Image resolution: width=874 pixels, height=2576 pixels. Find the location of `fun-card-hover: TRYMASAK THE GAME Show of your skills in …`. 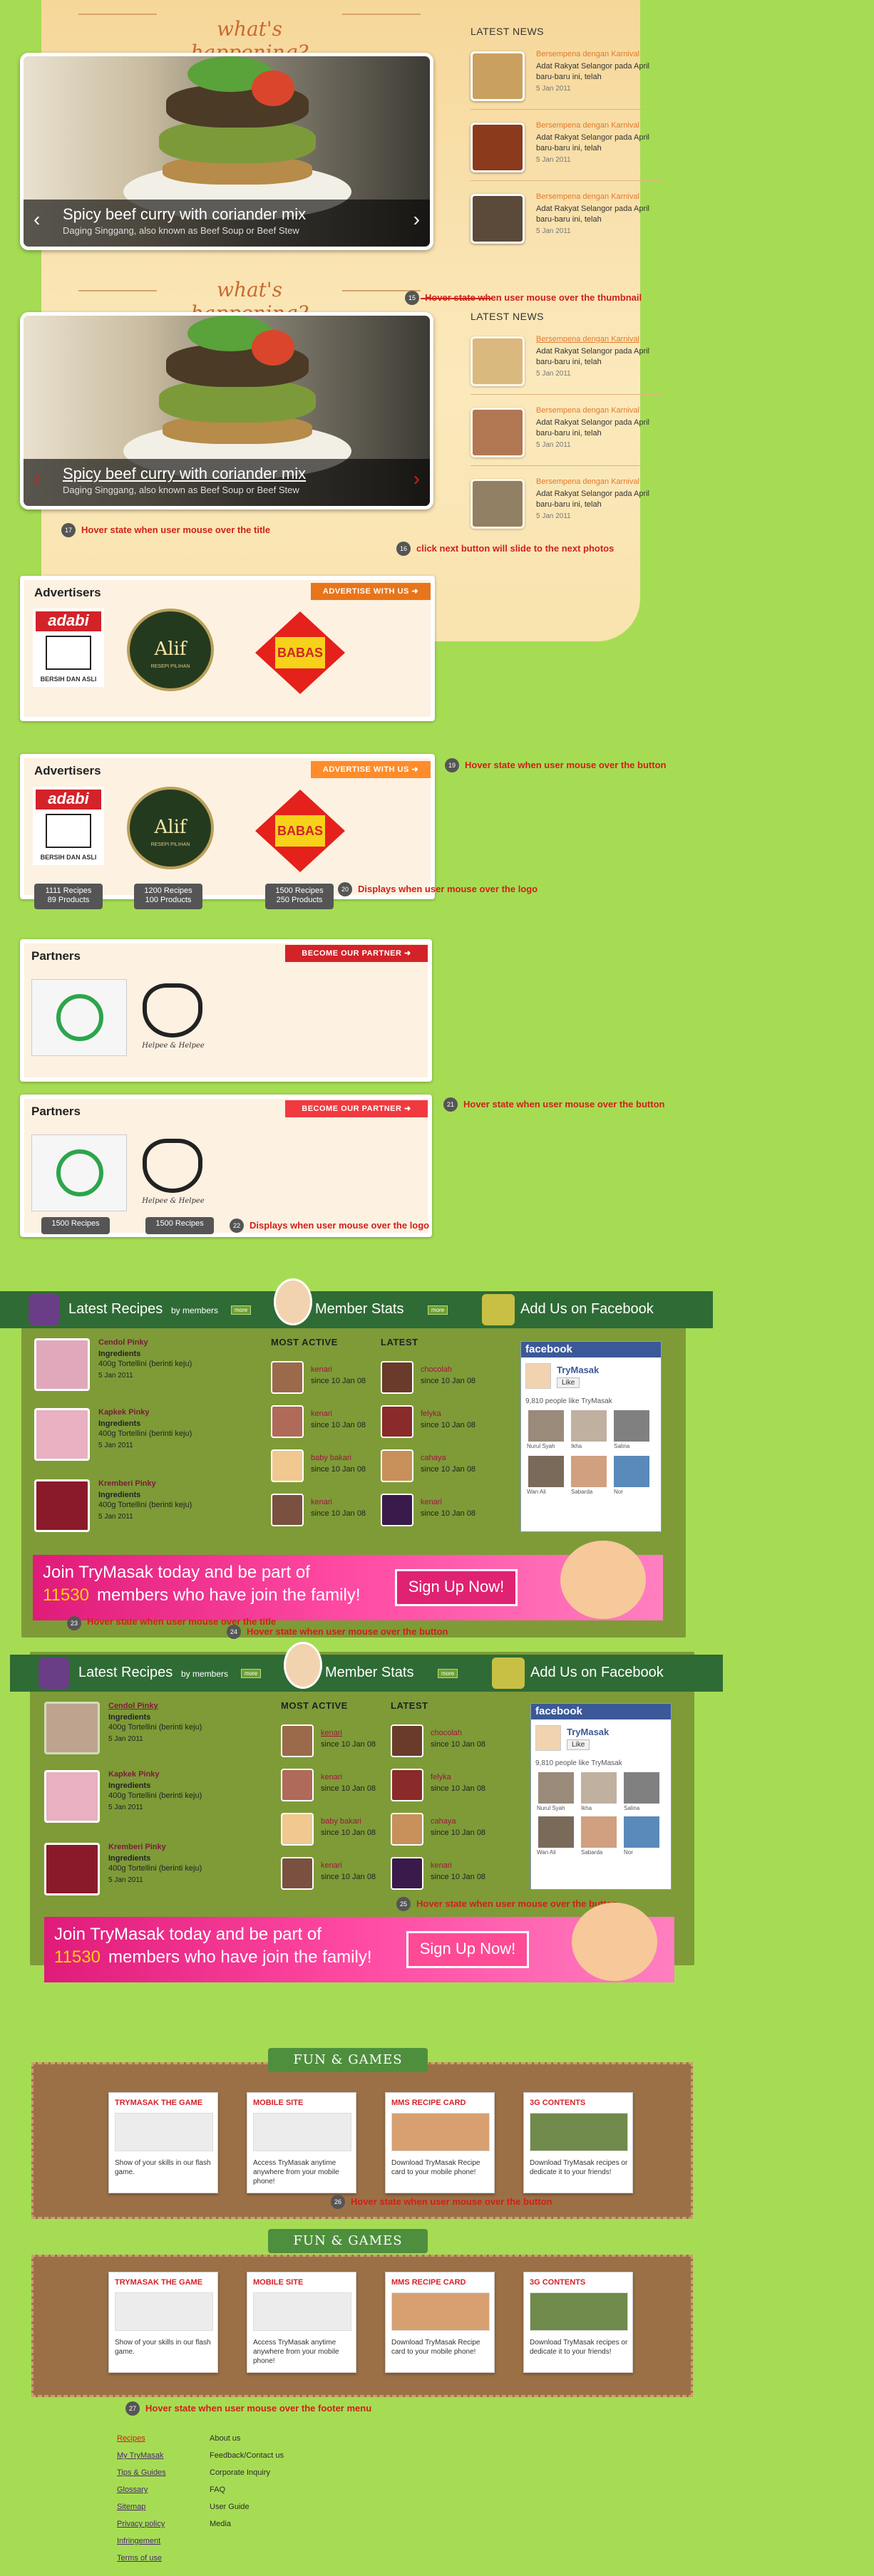

fun-card-hover: TRYMASAK THE GAME Show of your skills in … is located at coordinates (163, 2322).